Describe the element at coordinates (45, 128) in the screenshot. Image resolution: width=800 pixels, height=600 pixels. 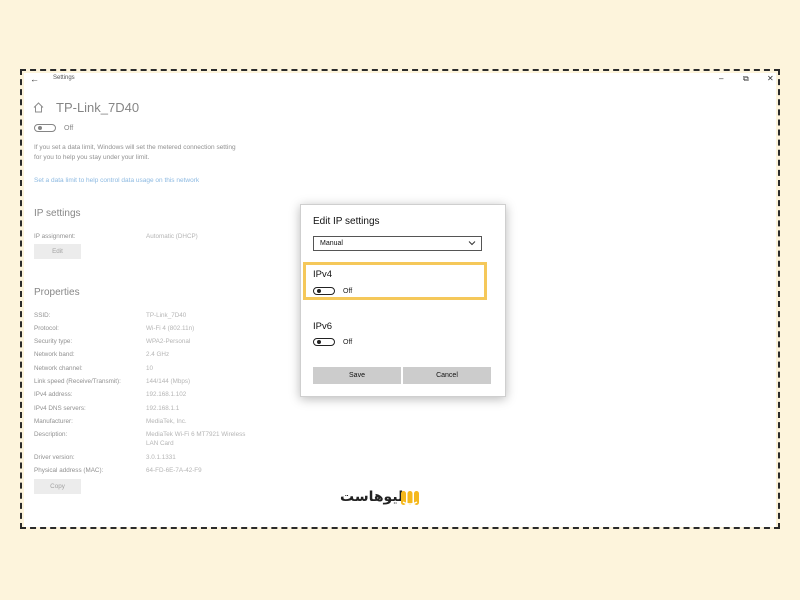
I see `metered-connection-toggle` at that location.